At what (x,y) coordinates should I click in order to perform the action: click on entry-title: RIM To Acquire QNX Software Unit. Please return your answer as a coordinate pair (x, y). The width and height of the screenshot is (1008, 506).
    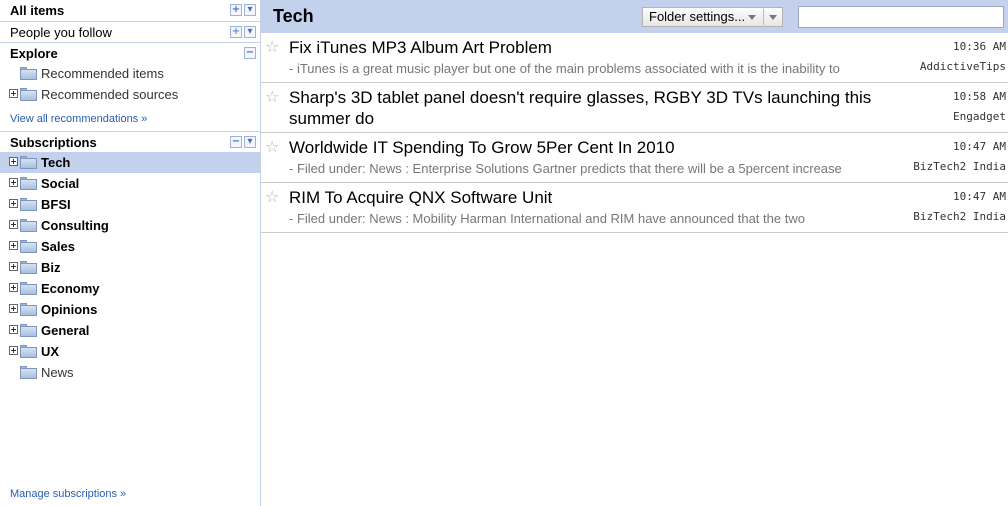
    Looking at the image, I should click on (589, 197).